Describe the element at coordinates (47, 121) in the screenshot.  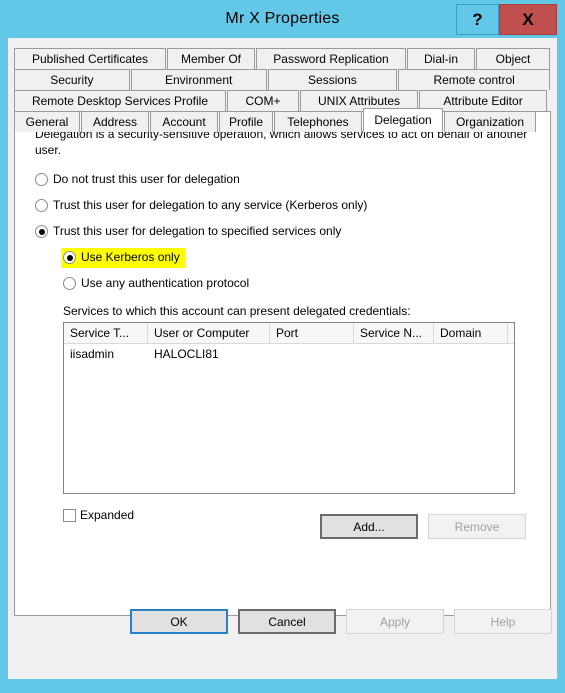
I see `tab-general: General` at that location.